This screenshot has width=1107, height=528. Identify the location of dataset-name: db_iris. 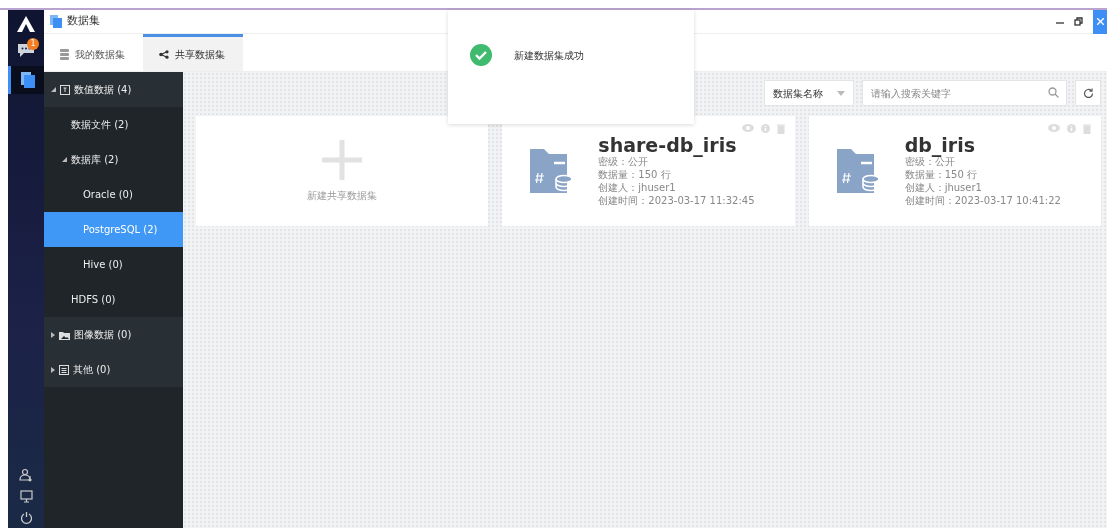
(940, 145).